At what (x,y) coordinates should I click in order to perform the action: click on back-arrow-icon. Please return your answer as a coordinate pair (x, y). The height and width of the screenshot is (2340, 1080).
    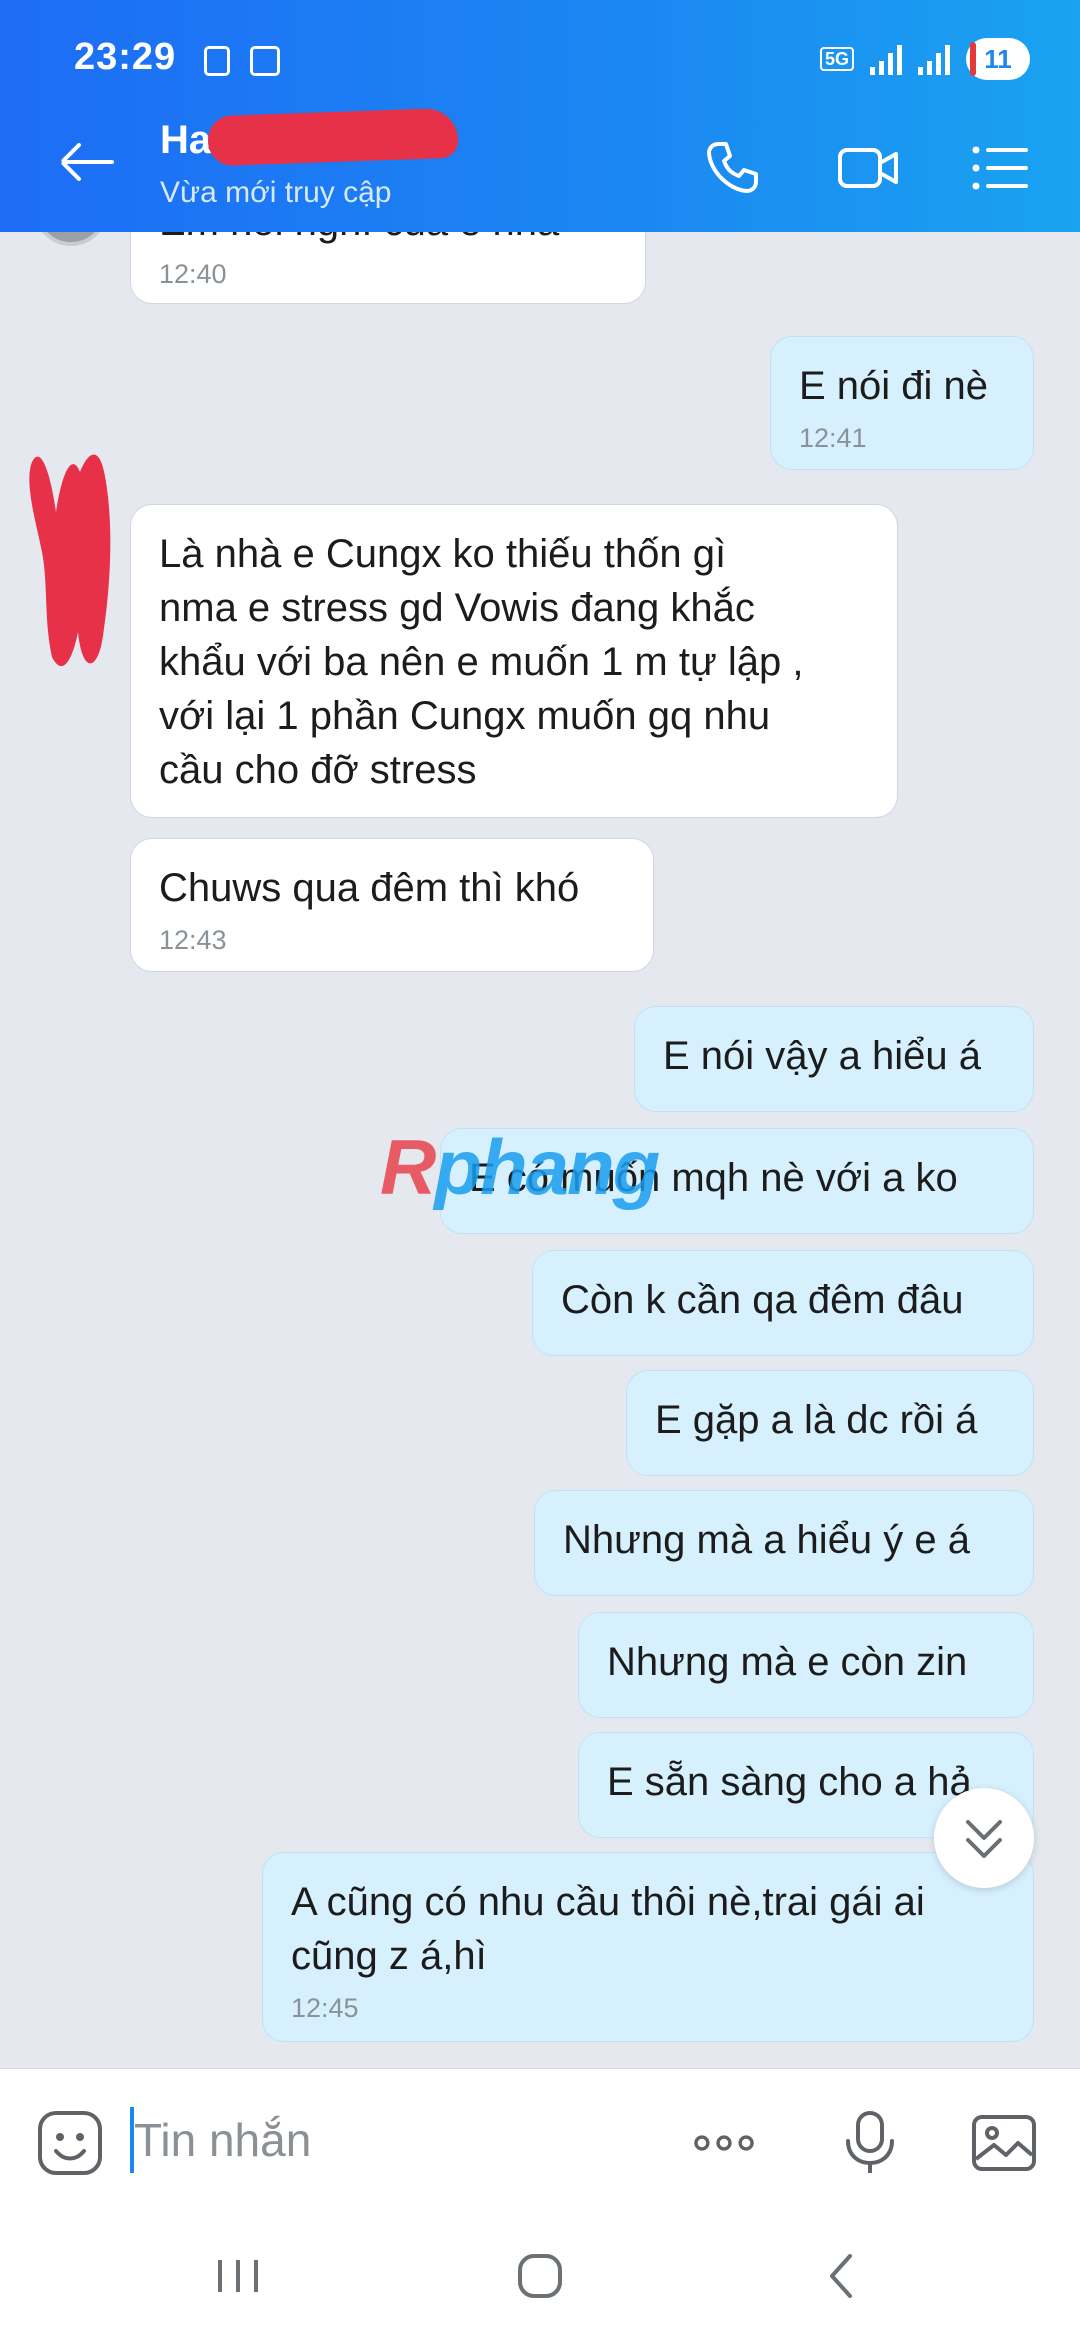
    Looking at the image, I should click on (88, 162).